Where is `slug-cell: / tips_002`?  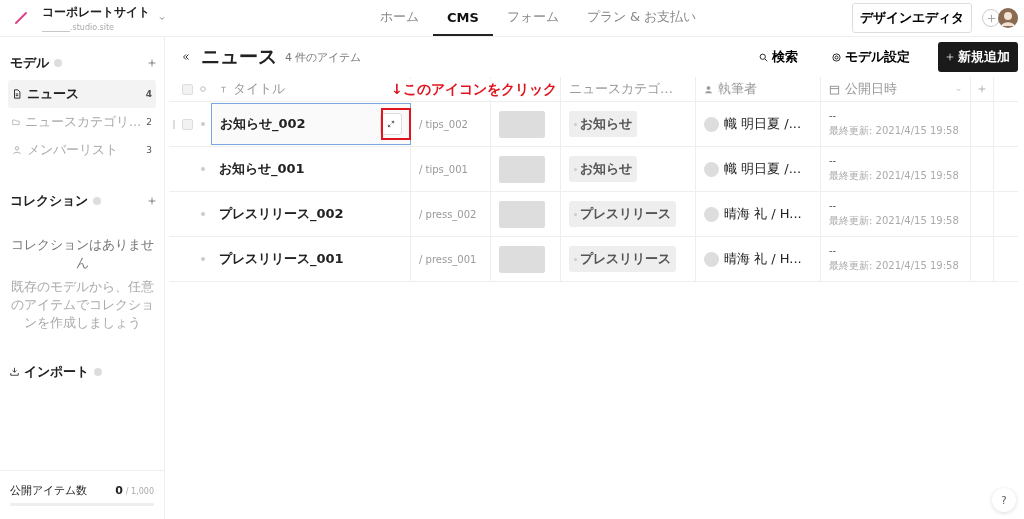 slug-cell: / tips_002 is located at coordinates (443, 124).